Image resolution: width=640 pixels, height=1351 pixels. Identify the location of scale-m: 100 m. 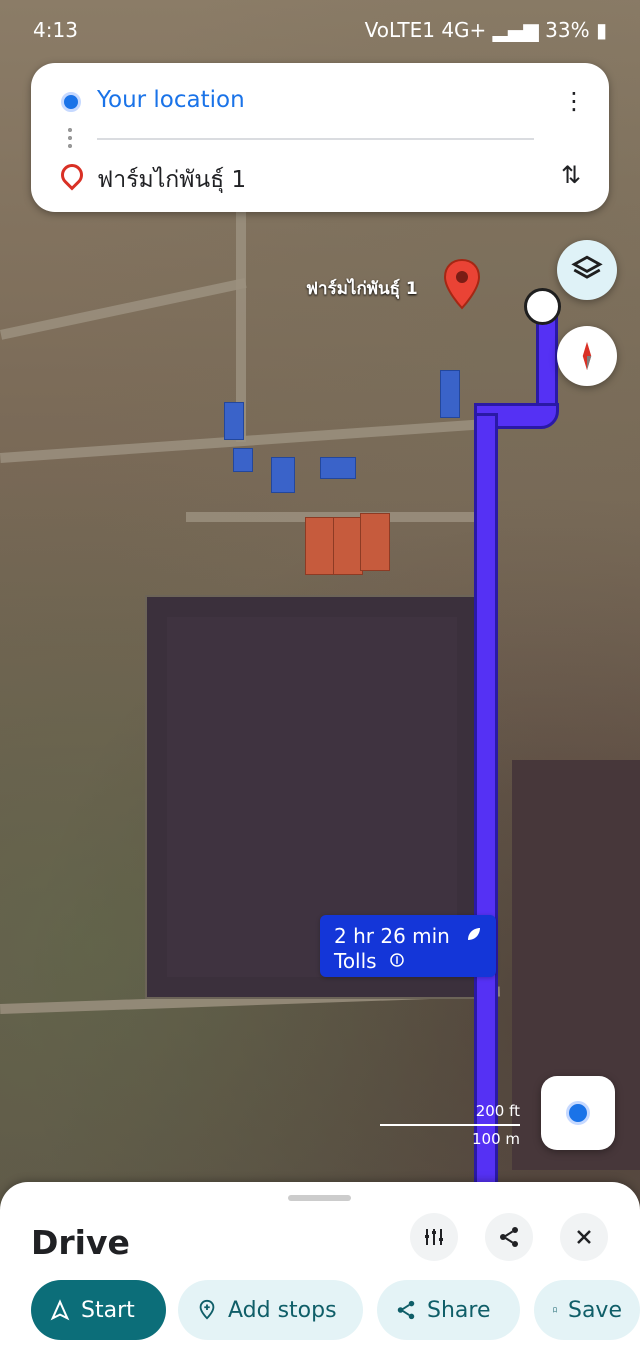
(495, 1139).